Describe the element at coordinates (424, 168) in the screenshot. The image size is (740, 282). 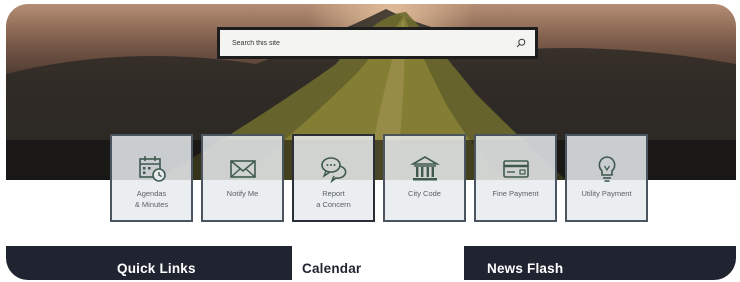
I see `courthouse-icon` at that location.